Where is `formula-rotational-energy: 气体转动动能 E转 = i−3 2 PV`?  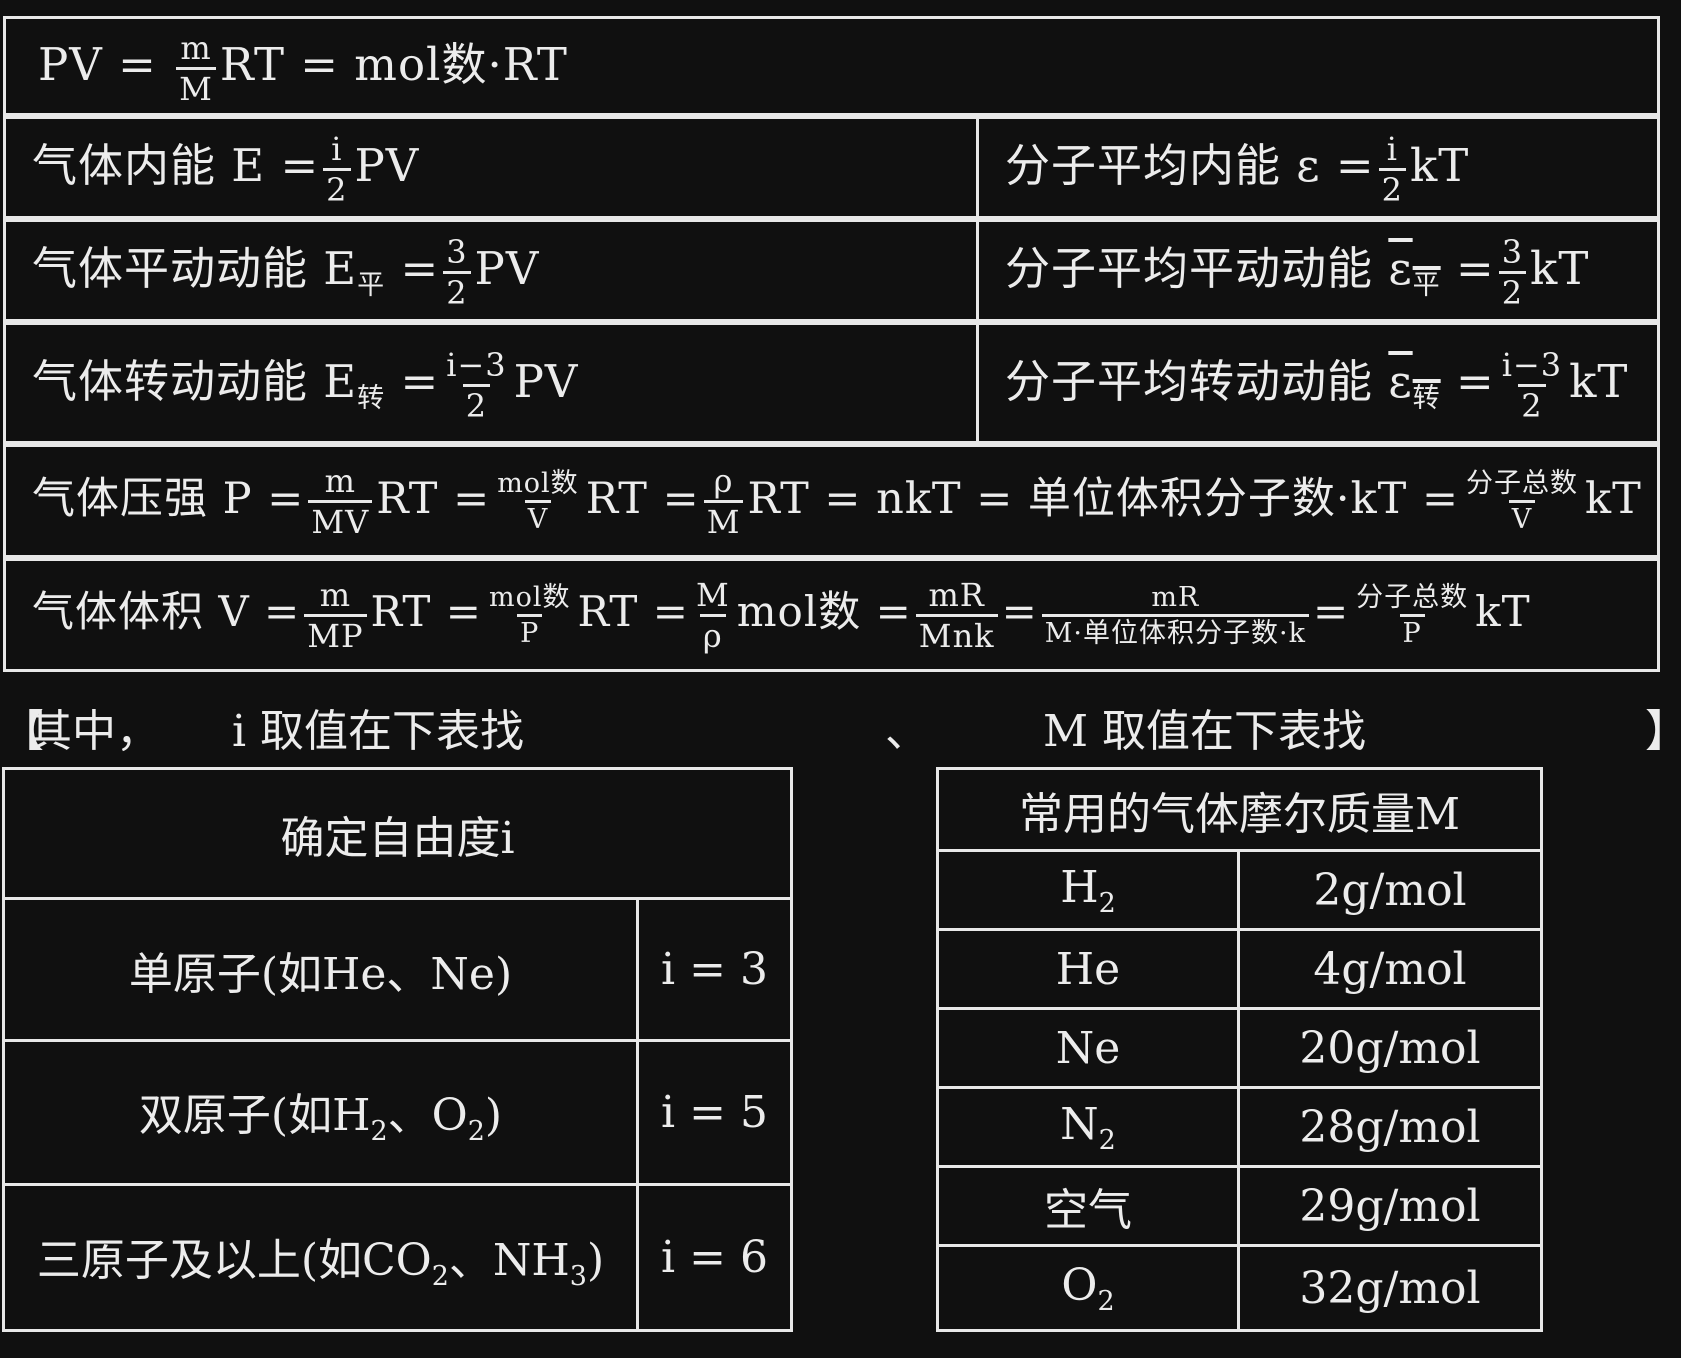
formula-rotational-energy: 气体转动动能 E转 = i−3 2 PV is located at coordinates (305, 383).